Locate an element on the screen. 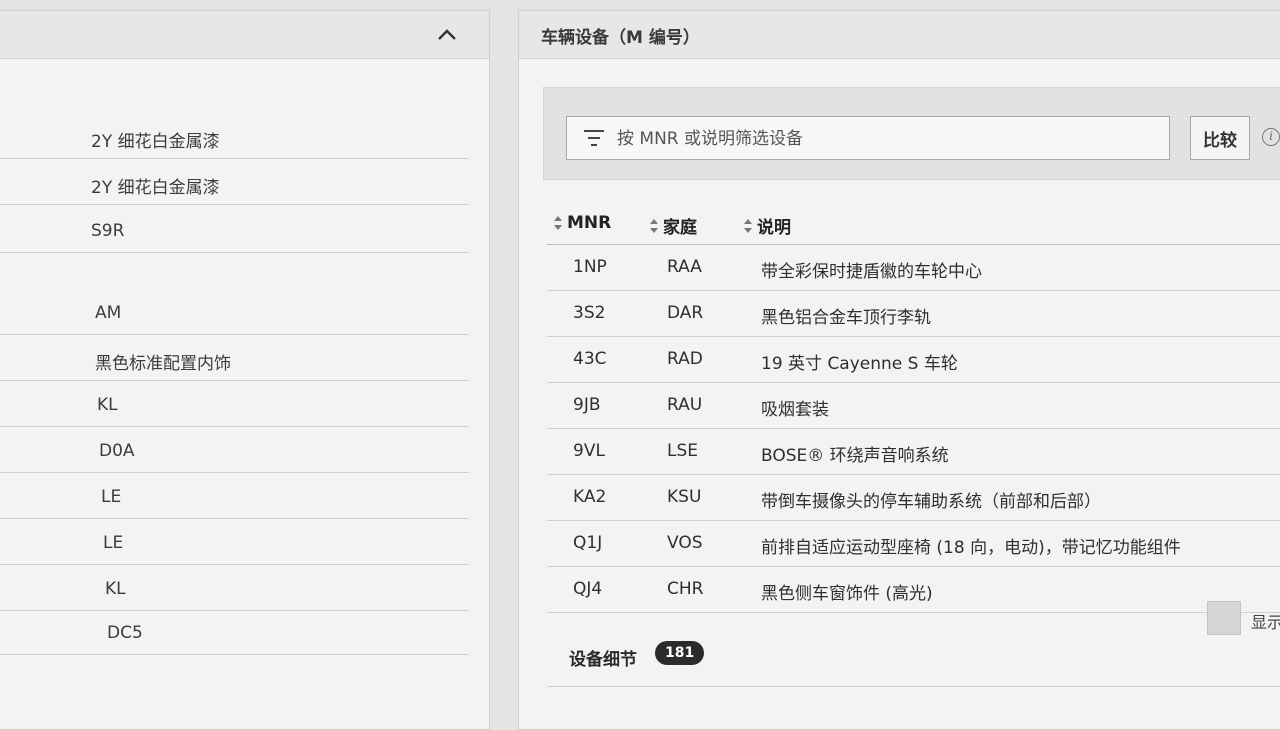 The image size is (1280, 730). column-header-description: 说明 is located at coordinates (767, 225).